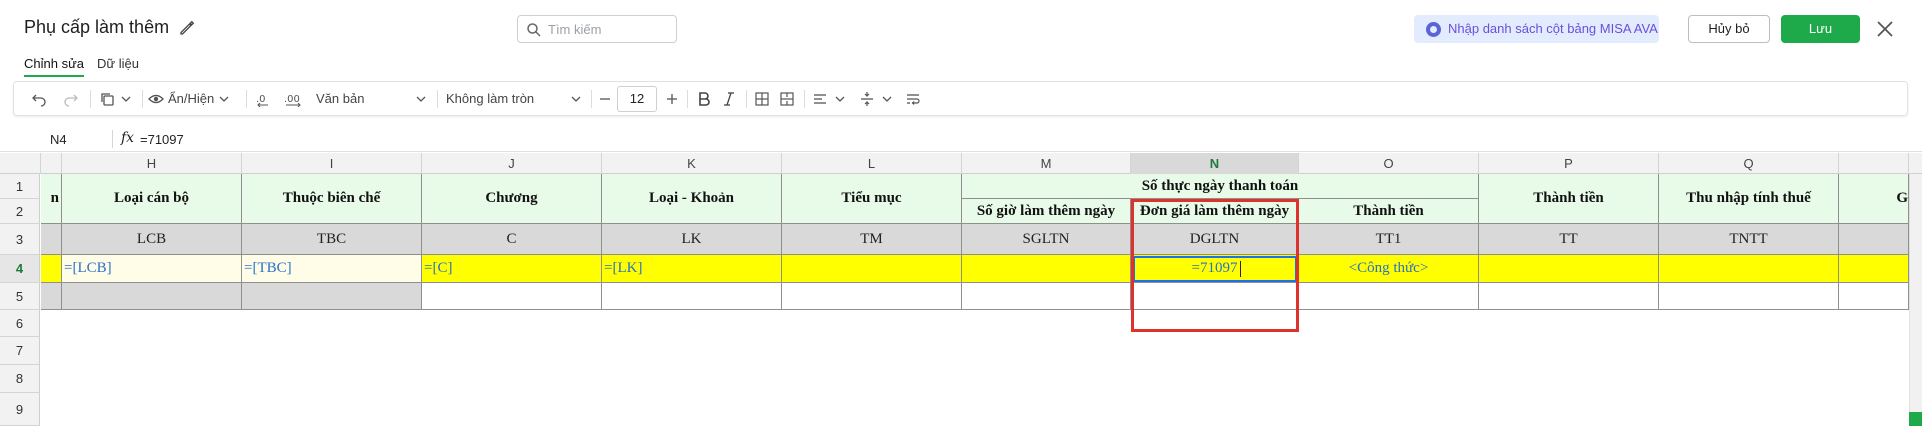 This screenshot has width=1922, height=426. What do you see at coordinates (1215, 239) in the screenshot?
I see `code-cell-n: DGLTN` at bounding box center [1215, 239].